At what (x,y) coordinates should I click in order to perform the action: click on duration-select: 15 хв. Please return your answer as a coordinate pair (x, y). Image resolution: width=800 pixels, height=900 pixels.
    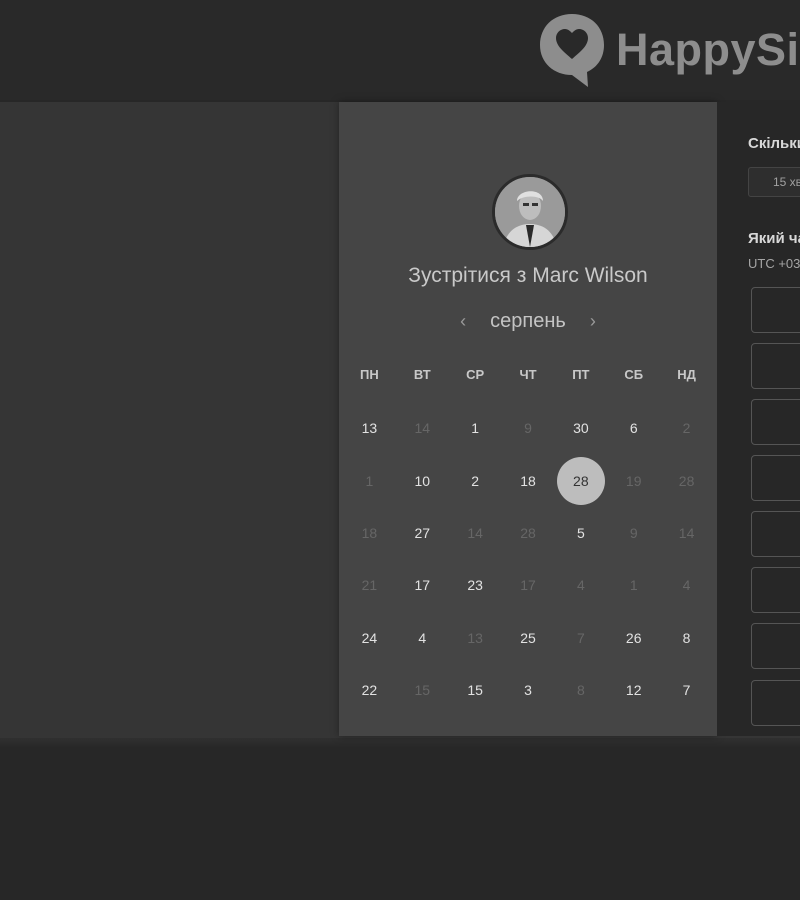
    Looking at the image, I should click on (774, 182).